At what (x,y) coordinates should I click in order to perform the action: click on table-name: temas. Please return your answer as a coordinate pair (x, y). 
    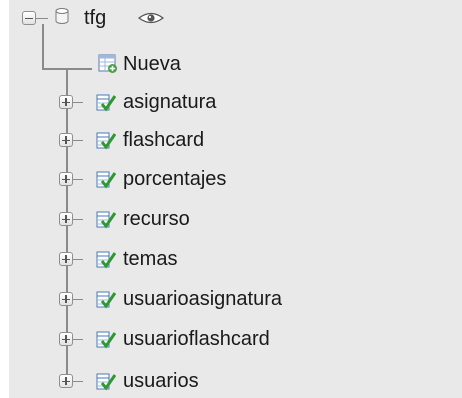
    Looking at the image, I should click on (150, 259).